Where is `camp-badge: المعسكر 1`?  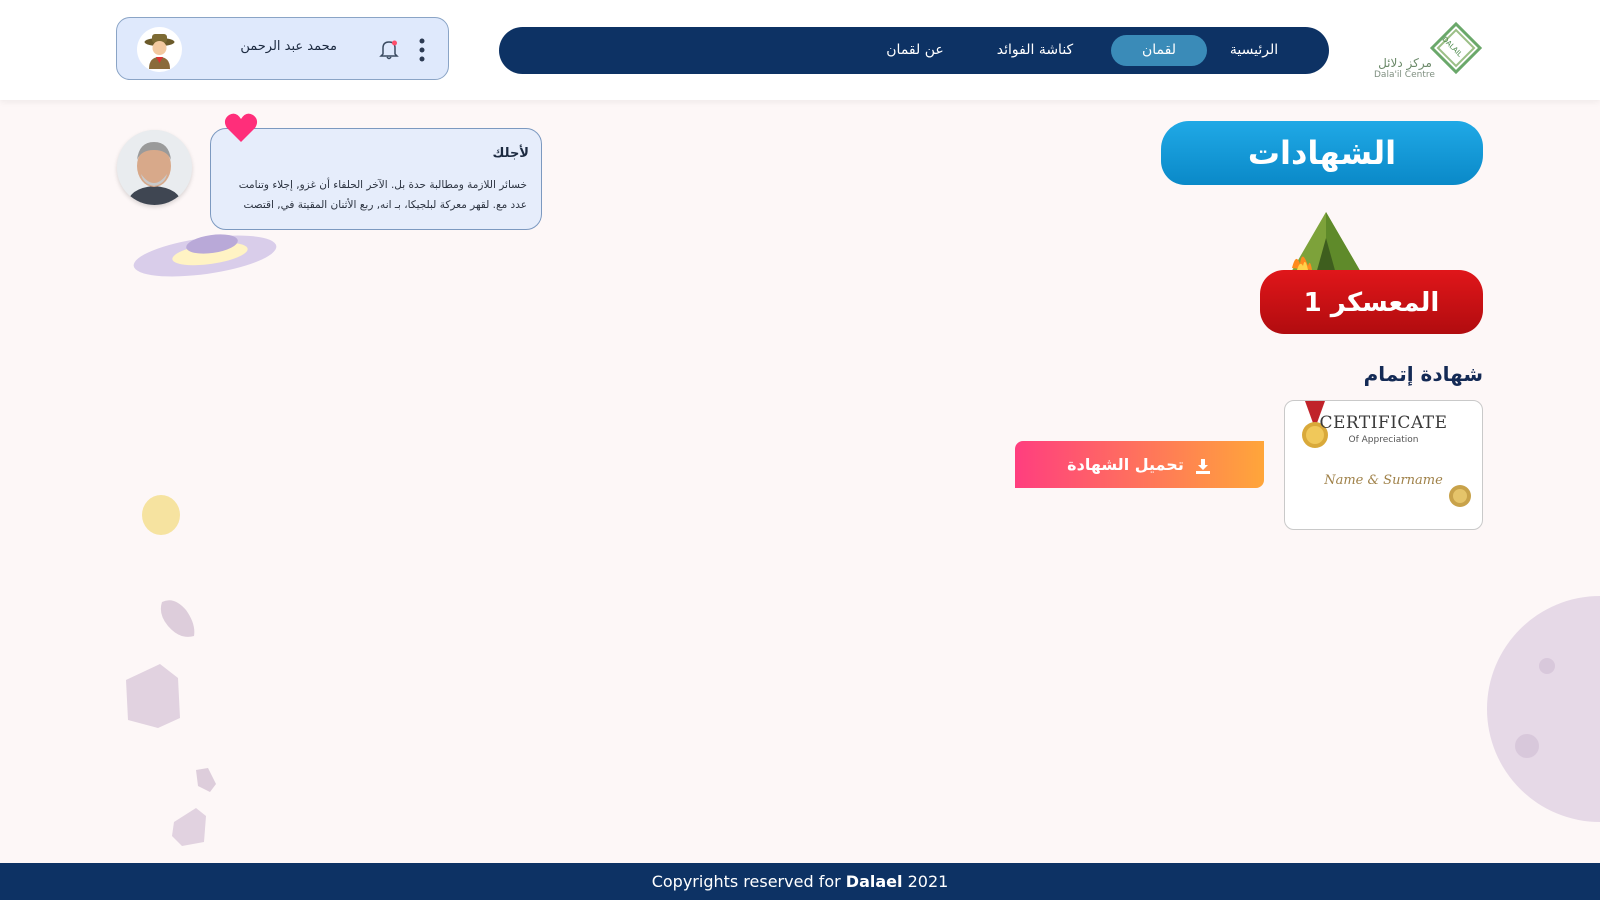
camp-badge: المعسكر 1 is located at coordinates (1371, 272).